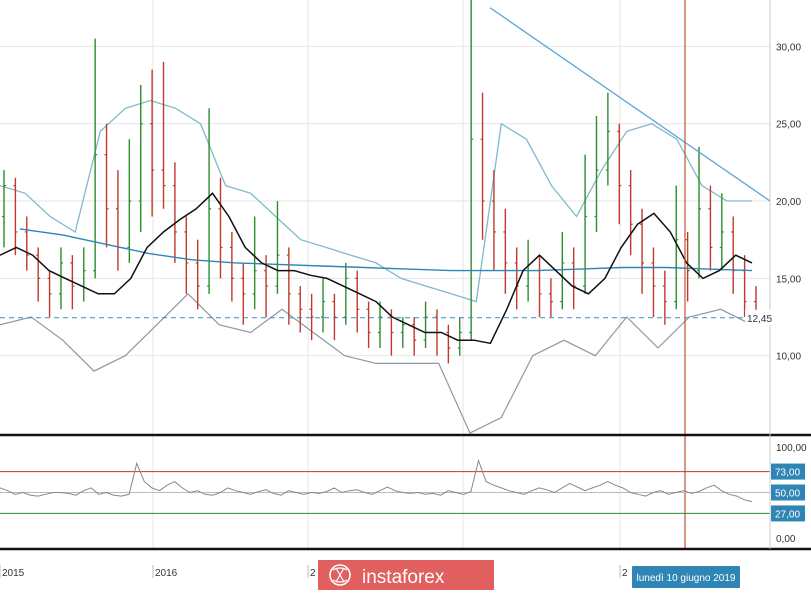 This screenshot has width=811, height=597. I want to click on oscillator-level-label: 50,00, so click(787, 494).